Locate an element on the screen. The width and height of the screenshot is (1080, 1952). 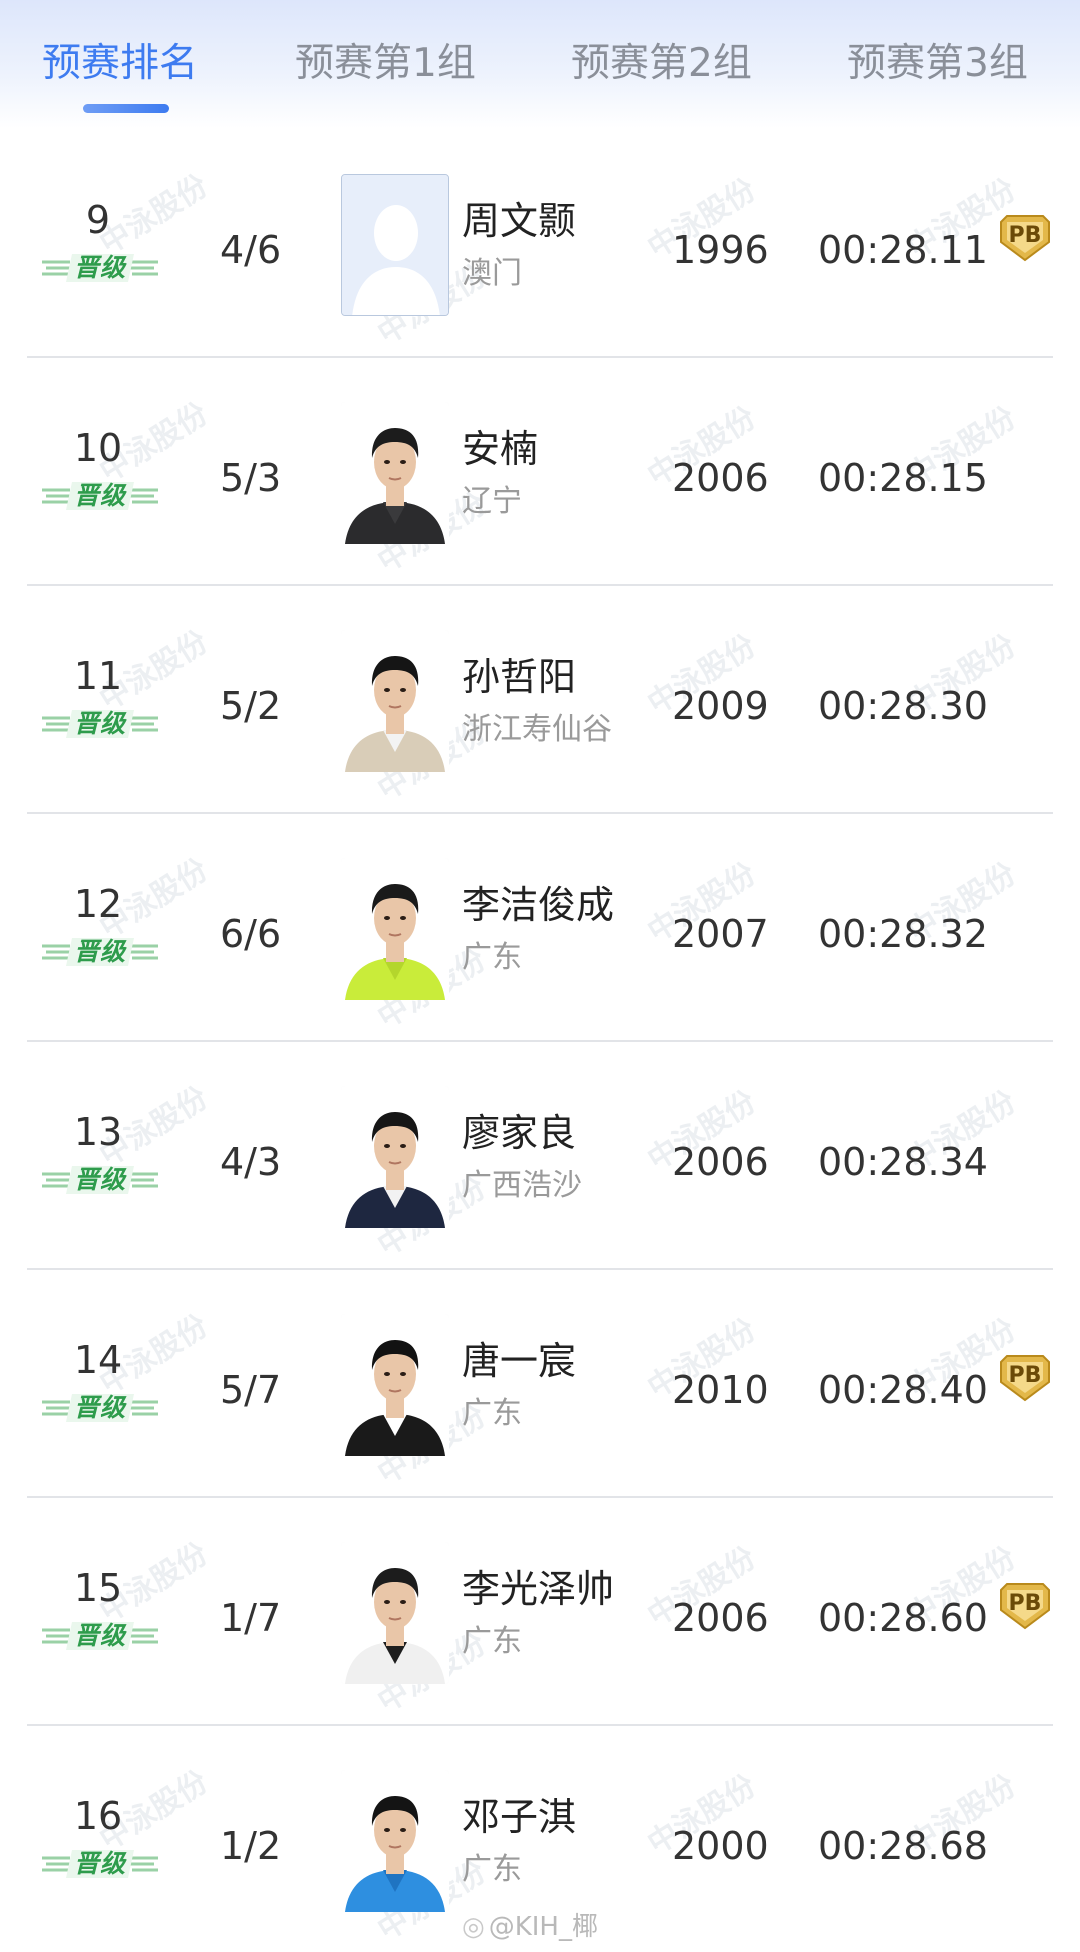
credit-text: @KIH_椰 is located at coordinates (543, 1927).